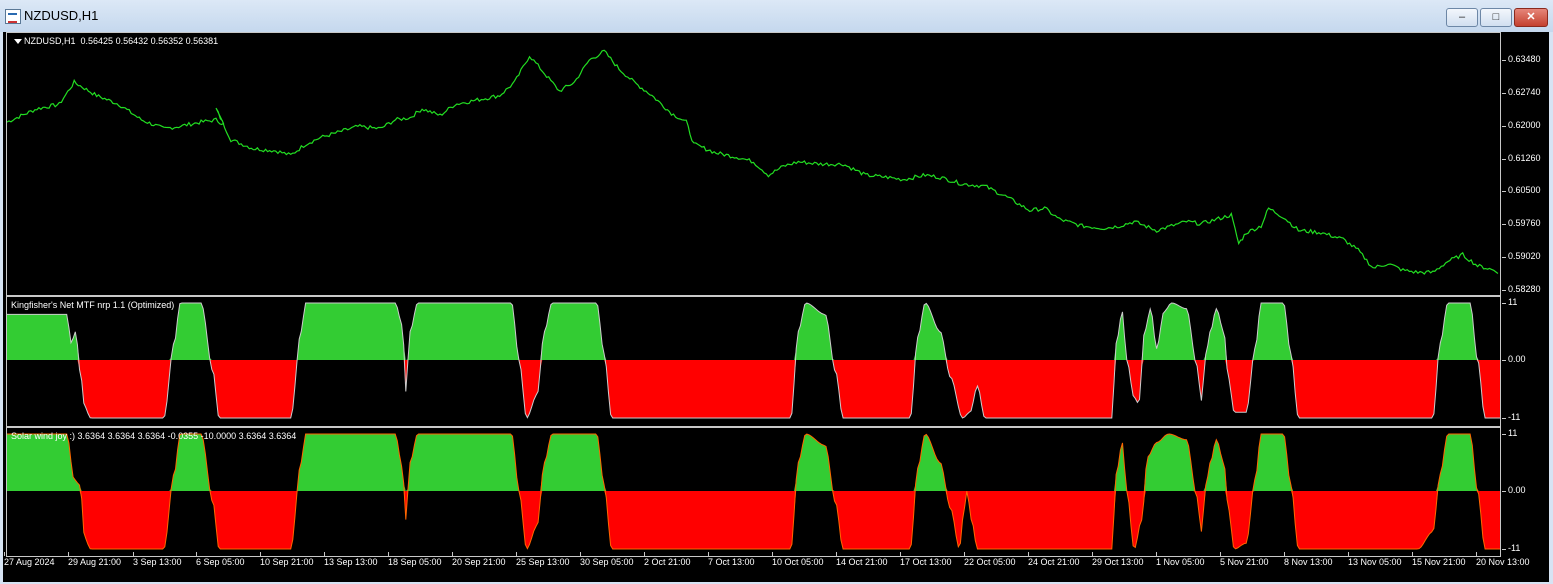  Describe the element at coordinates (13, 16) in the screenshot. I see `chart-window-icon` at that location.